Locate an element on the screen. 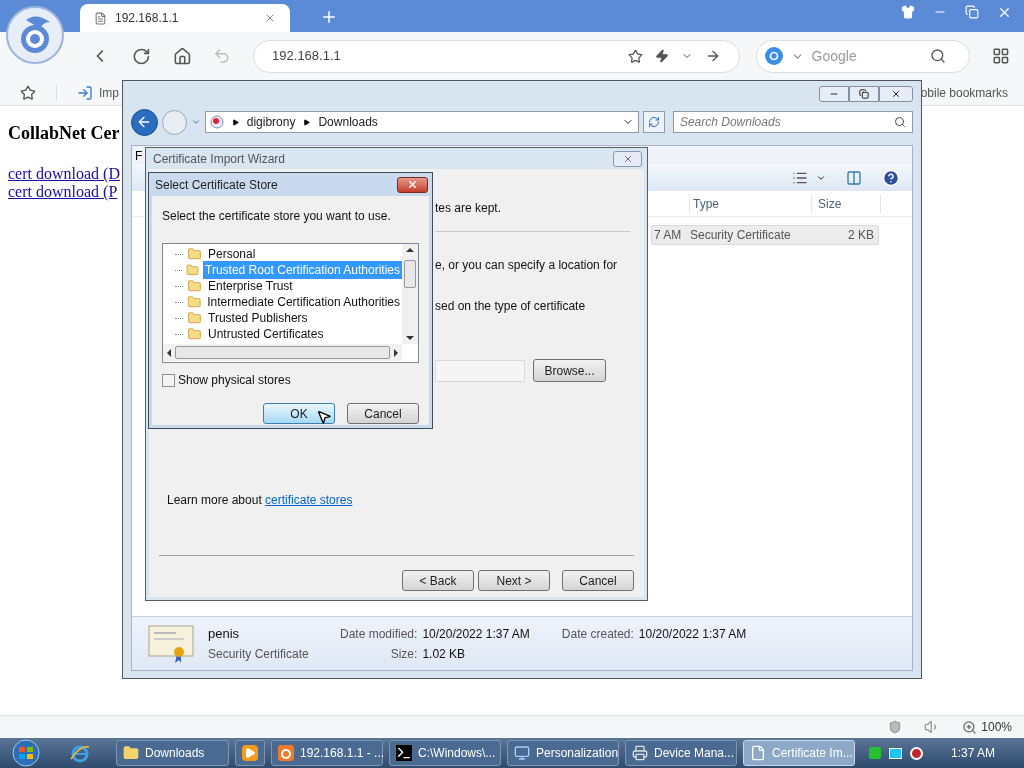 The width and height of the screenshot is (1024, 768). search-box: Search Downloads is located at coordinates (792, 122).